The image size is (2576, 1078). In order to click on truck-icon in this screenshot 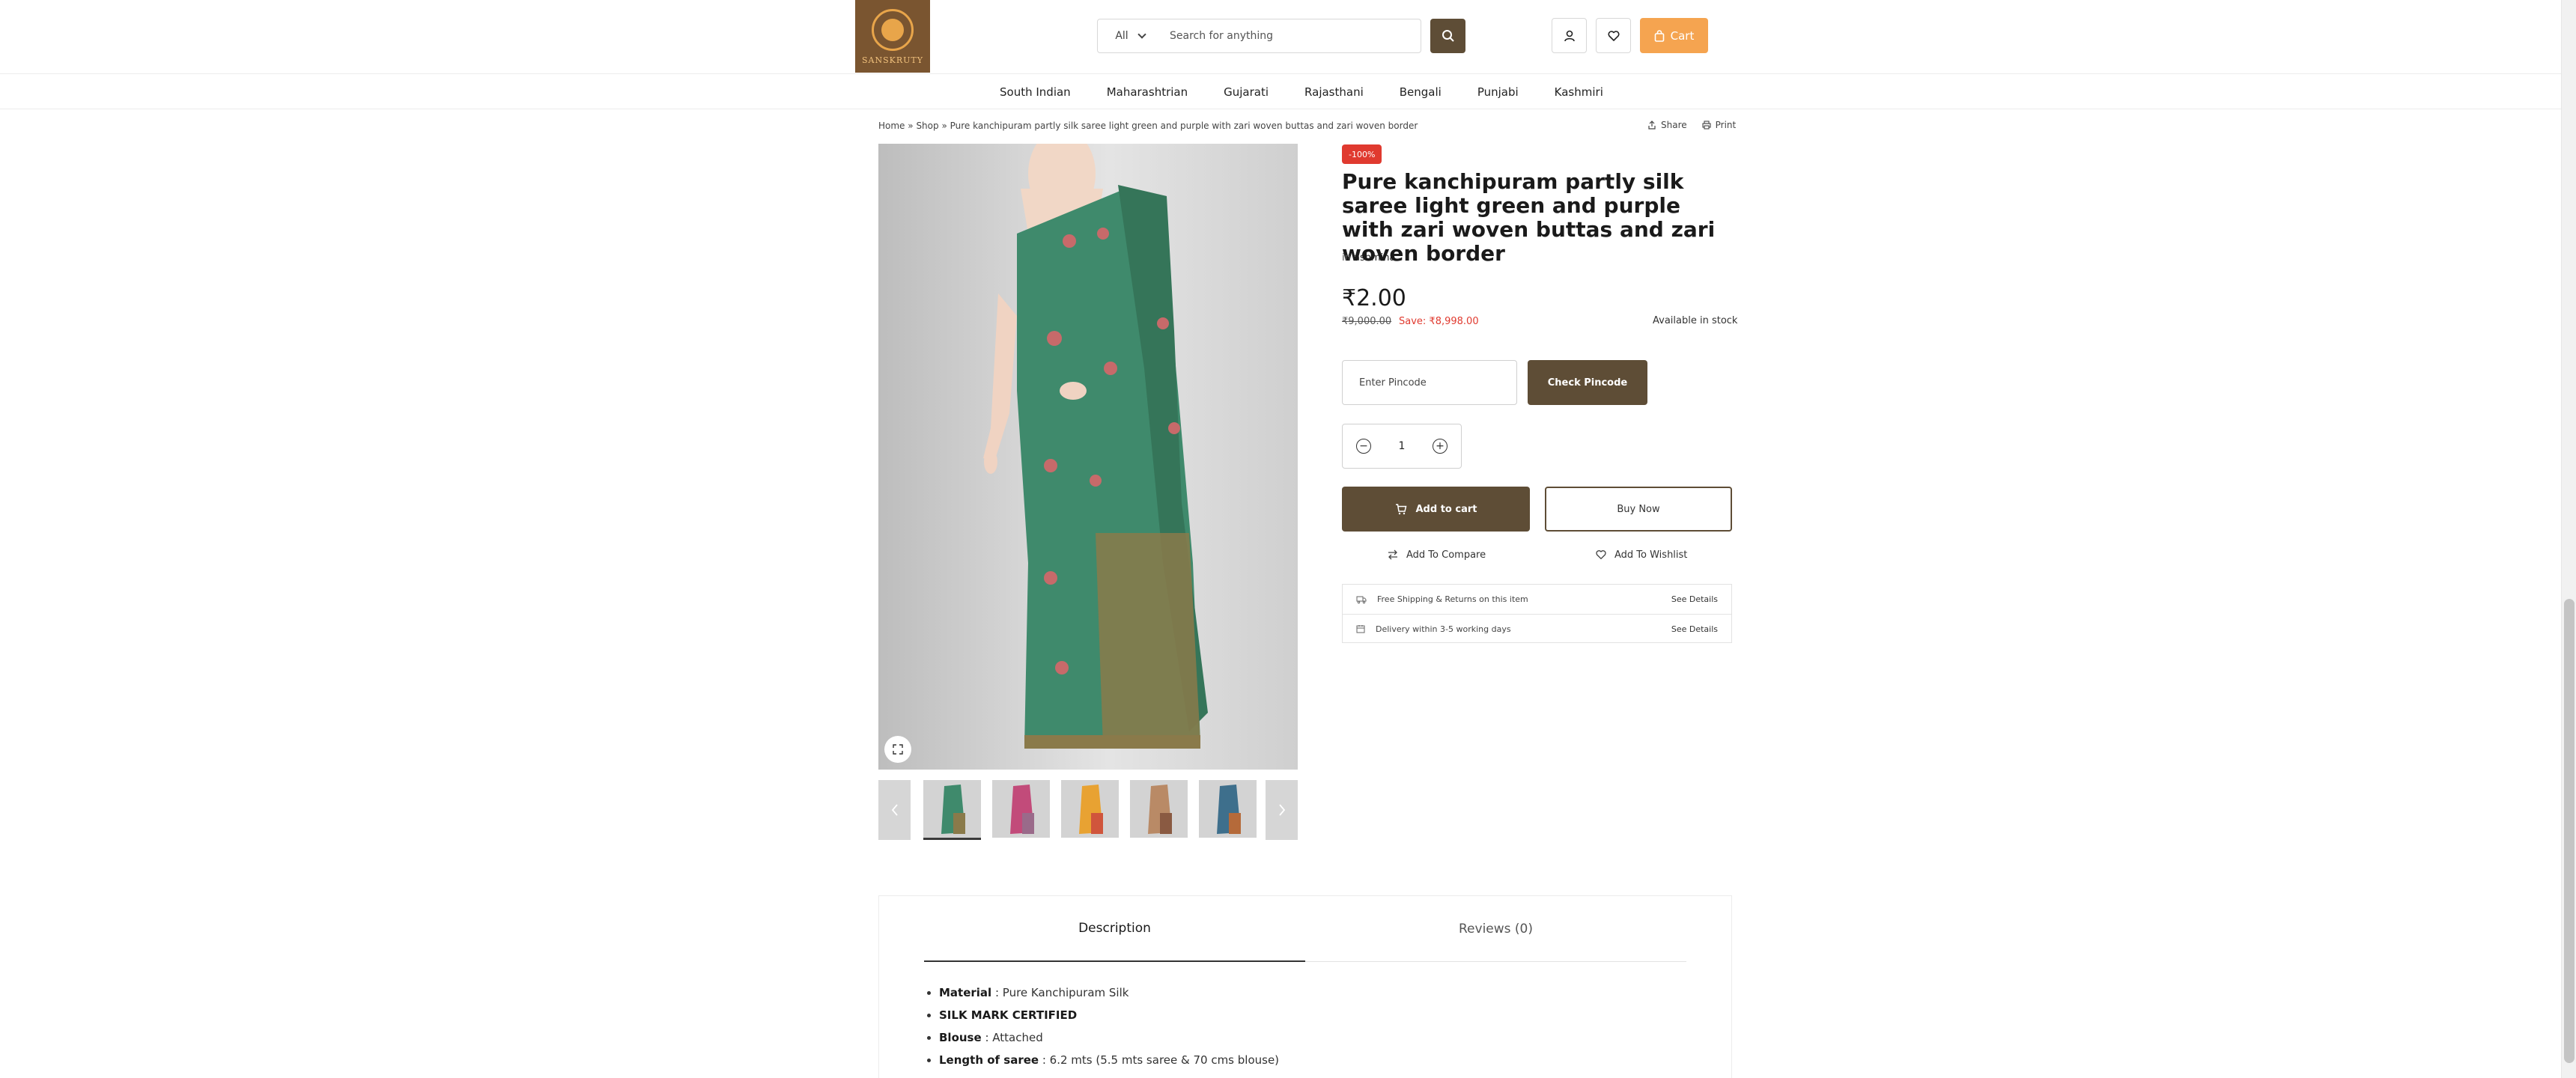, I will do `click(1361, 599)`.